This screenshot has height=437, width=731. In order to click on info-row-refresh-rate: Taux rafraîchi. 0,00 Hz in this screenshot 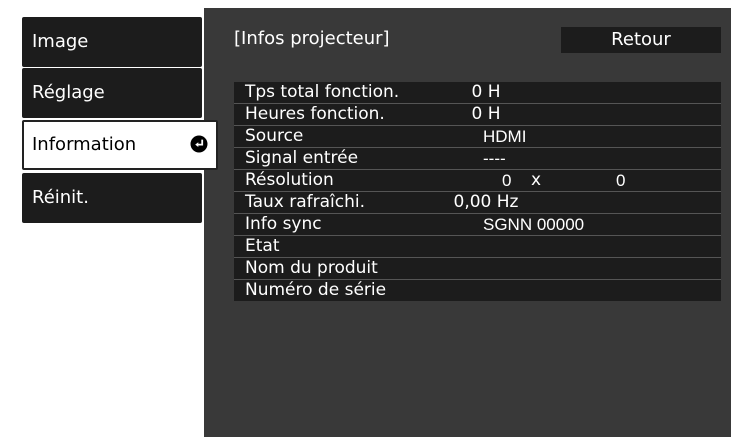, I will do `click(477, 202)`.